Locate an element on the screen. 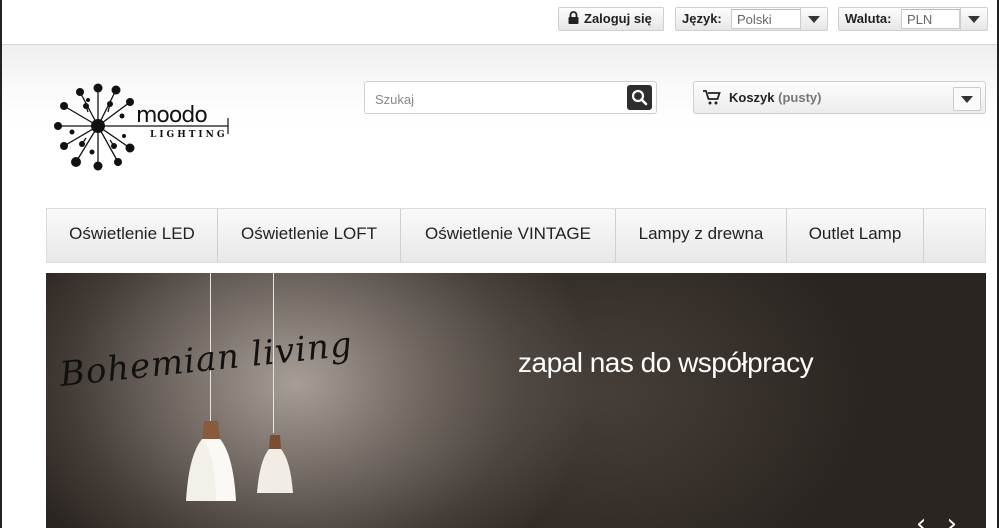 This screenshot has height=528, width=999. nav-item-loft: Oświetlenie LOFT is located at coordinates (309, 235).